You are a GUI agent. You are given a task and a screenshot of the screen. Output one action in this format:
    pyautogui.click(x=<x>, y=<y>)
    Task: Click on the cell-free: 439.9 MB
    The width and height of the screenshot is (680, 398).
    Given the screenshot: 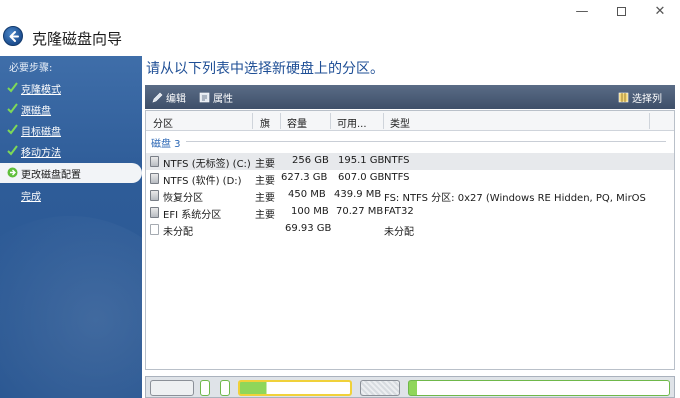 What is the action you would take?
    pyautogui.click(x=358, y=194)
    